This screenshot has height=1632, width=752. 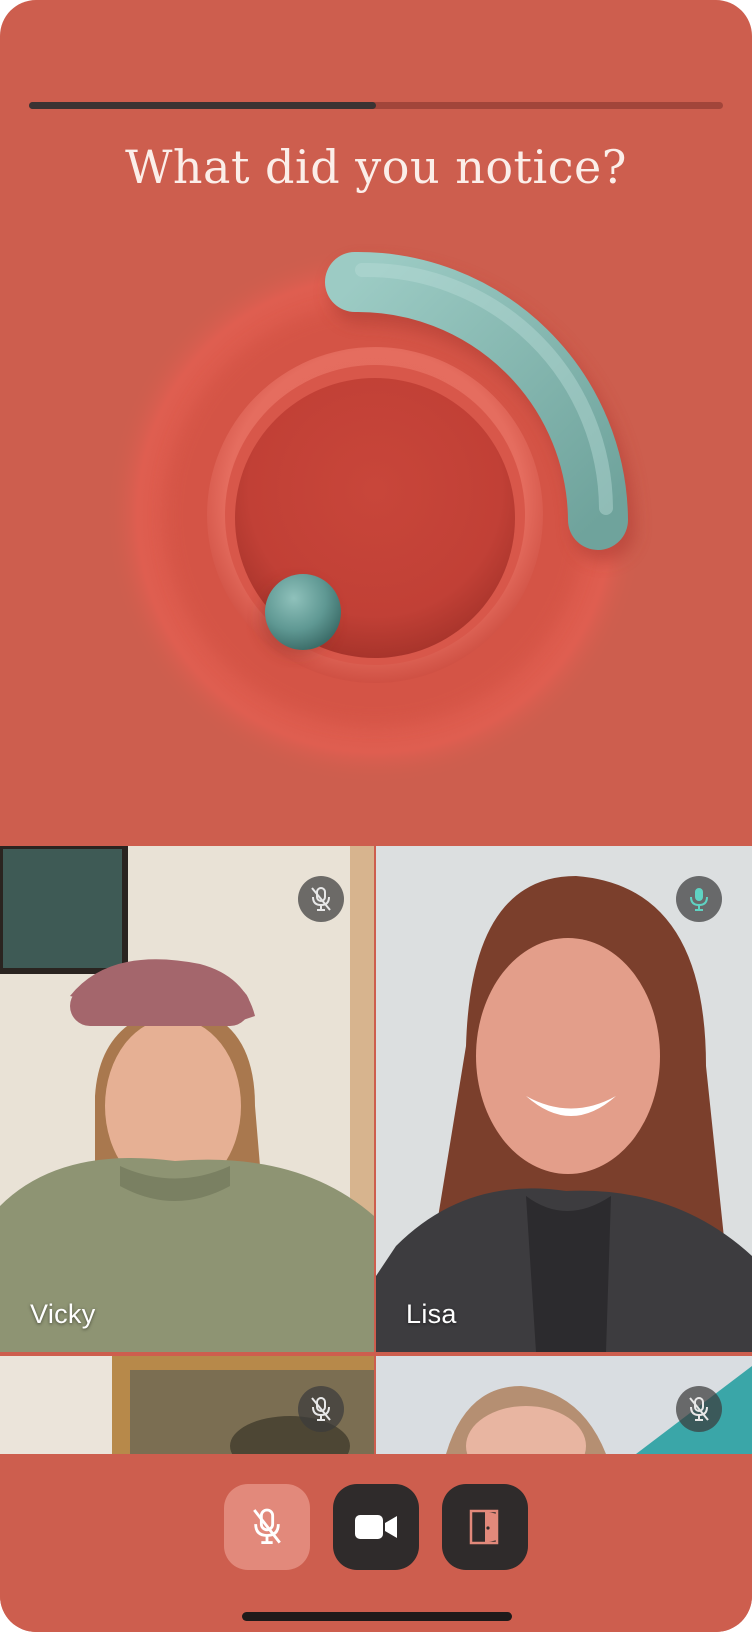 What do you see at coordinates (377, 1616) in the screenshot?
I see `home-indicator` at bounding box center [377, 1616].